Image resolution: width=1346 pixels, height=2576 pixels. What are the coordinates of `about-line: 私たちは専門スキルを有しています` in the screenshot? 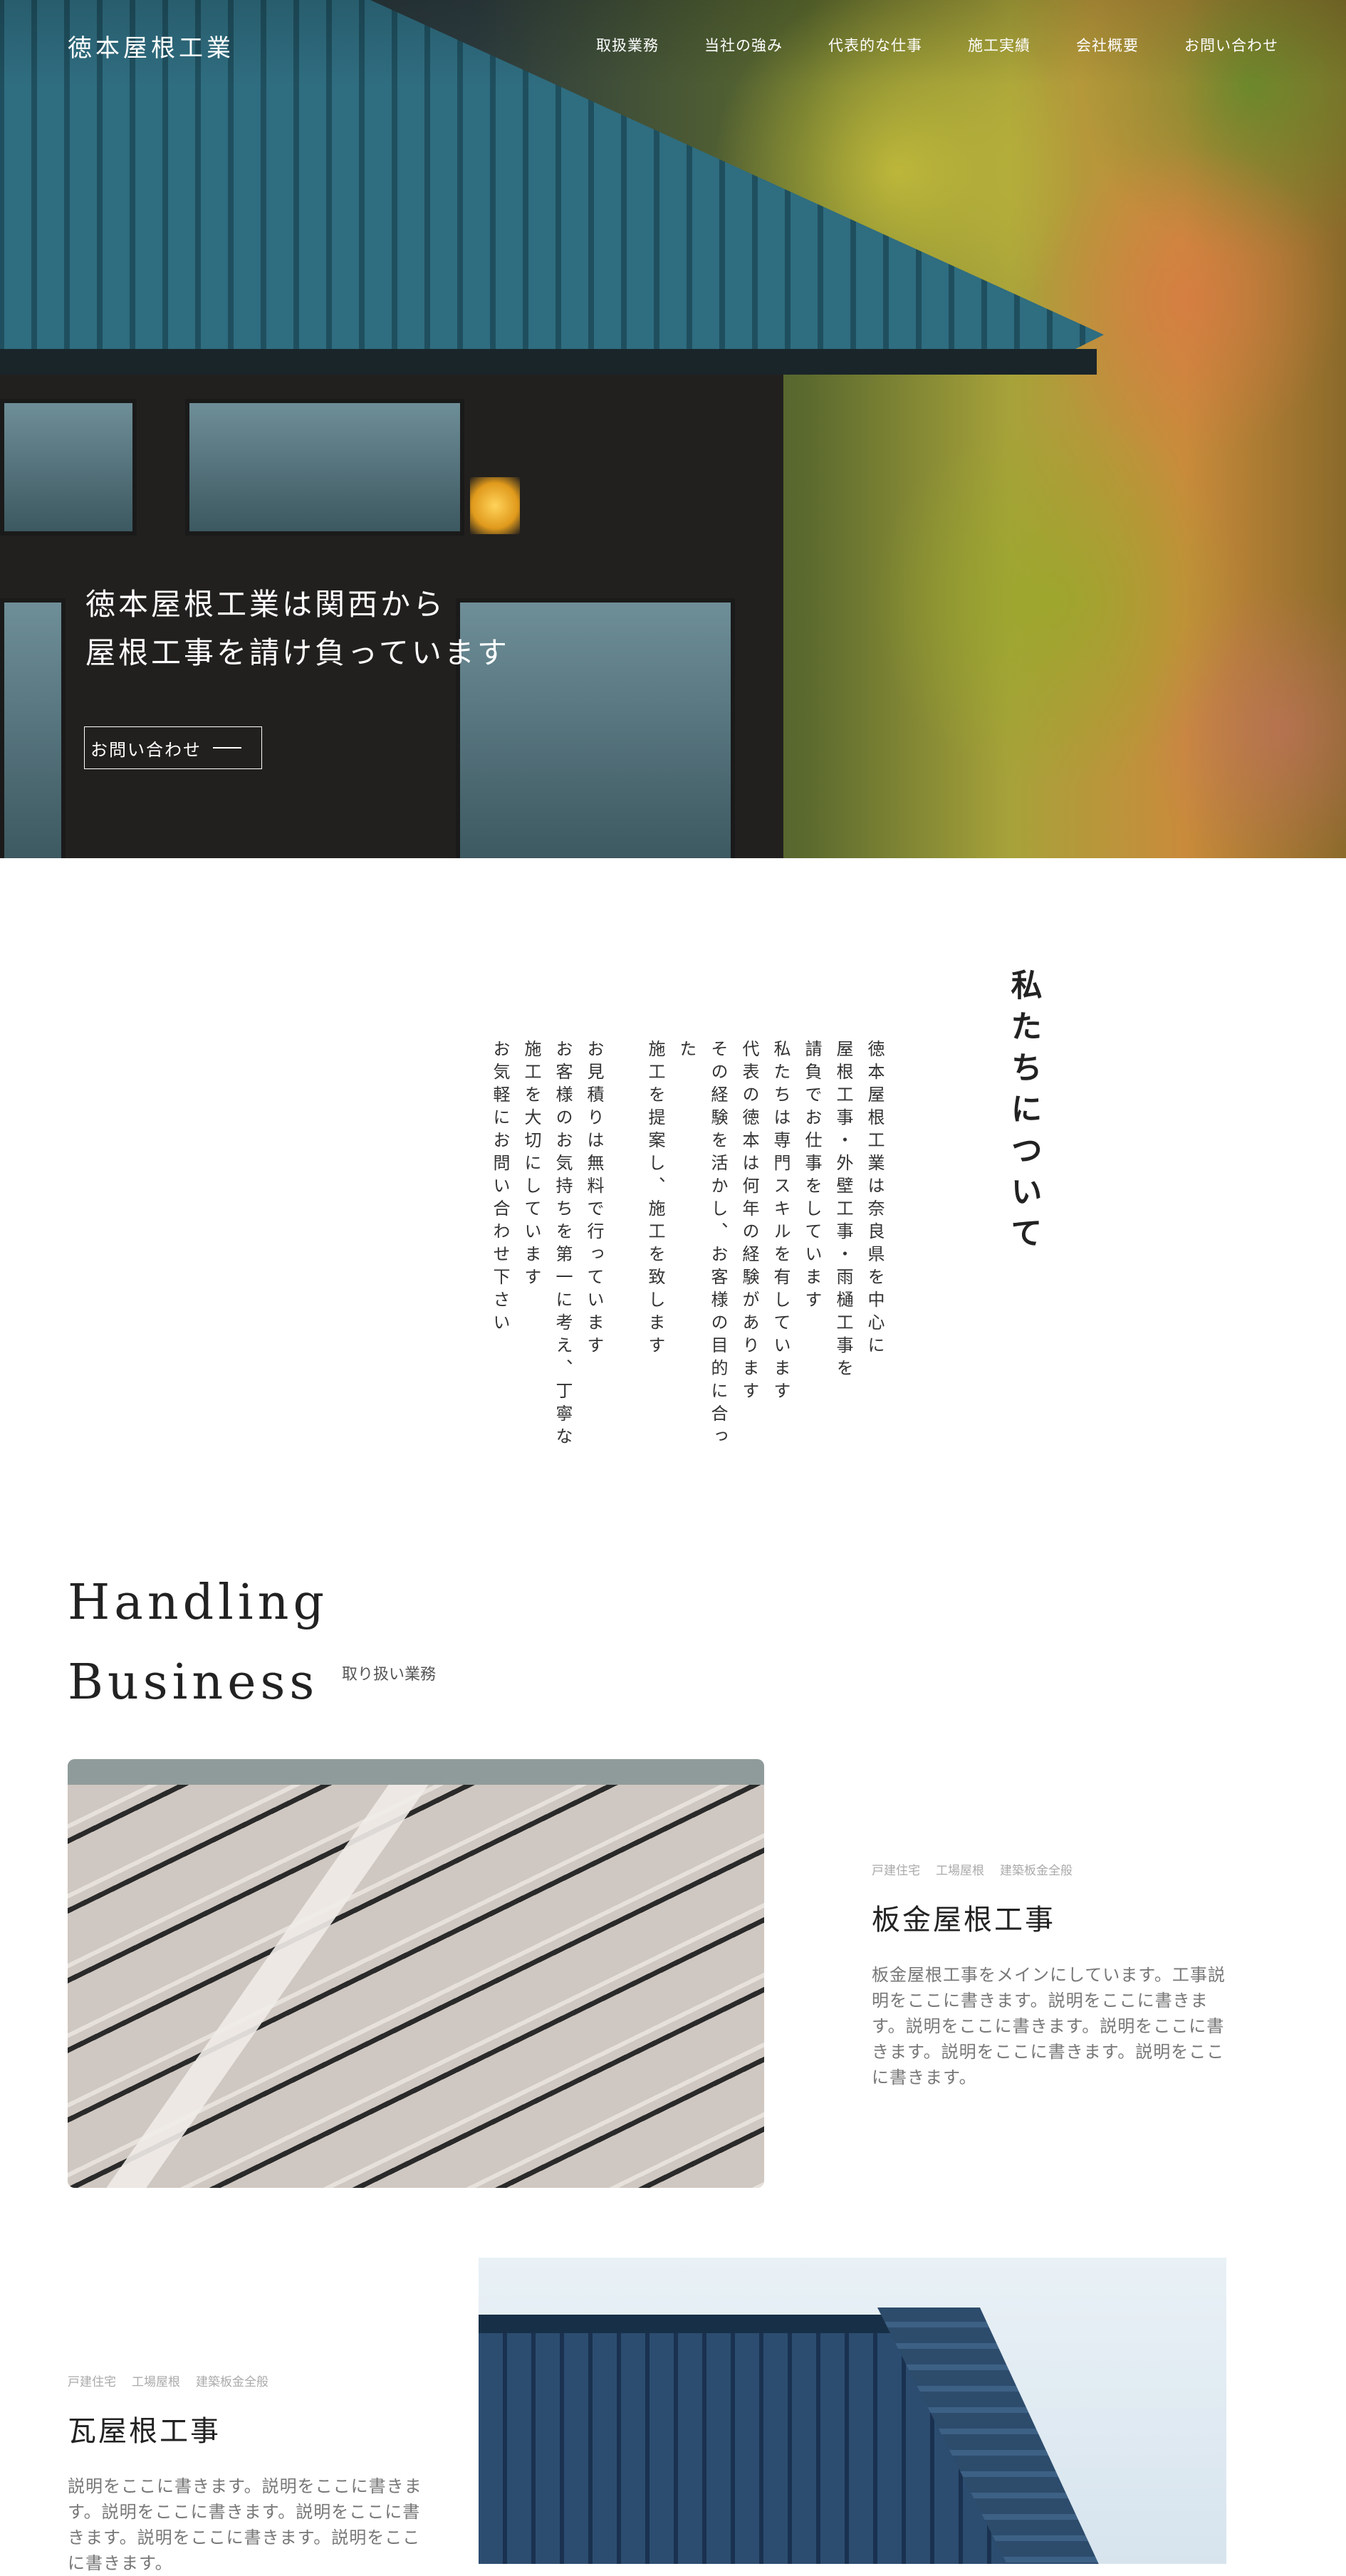 It's located at (781, 1222).